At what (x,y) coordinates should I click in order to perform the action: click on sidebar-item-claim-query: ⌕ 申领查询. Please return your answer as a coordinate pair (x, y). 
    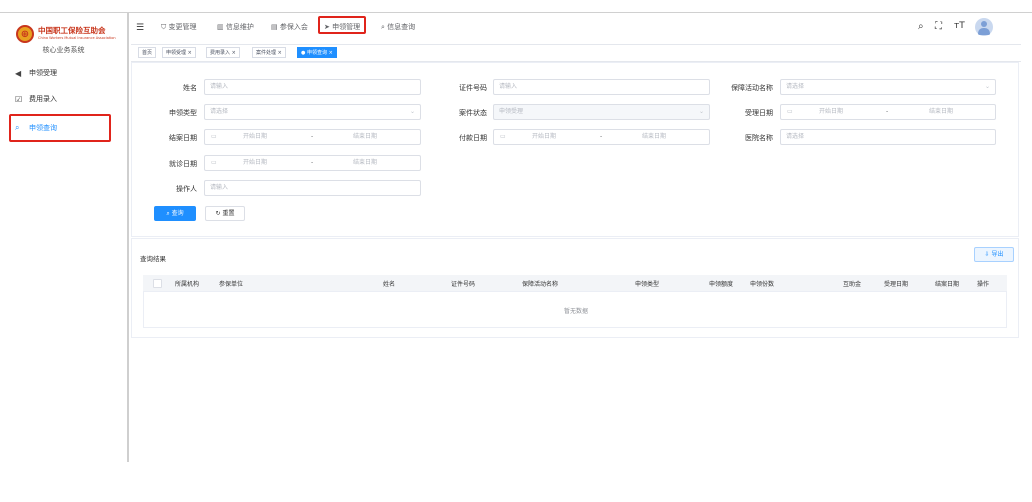
    Looking at the image, I should click on (60, 128).